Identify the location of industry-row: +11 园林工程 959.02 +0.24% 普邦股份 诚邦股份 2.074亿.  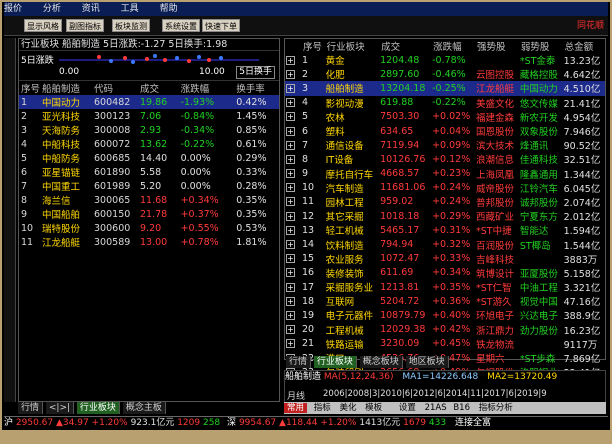
(445, 202).